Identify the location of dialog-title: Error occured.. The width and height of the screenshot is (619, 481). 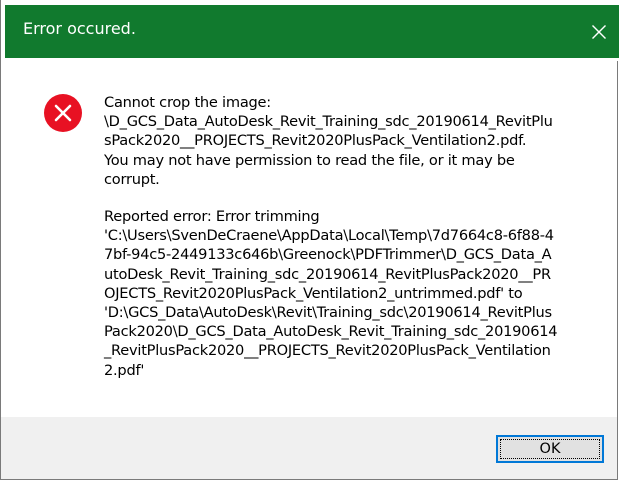
(79, 28).